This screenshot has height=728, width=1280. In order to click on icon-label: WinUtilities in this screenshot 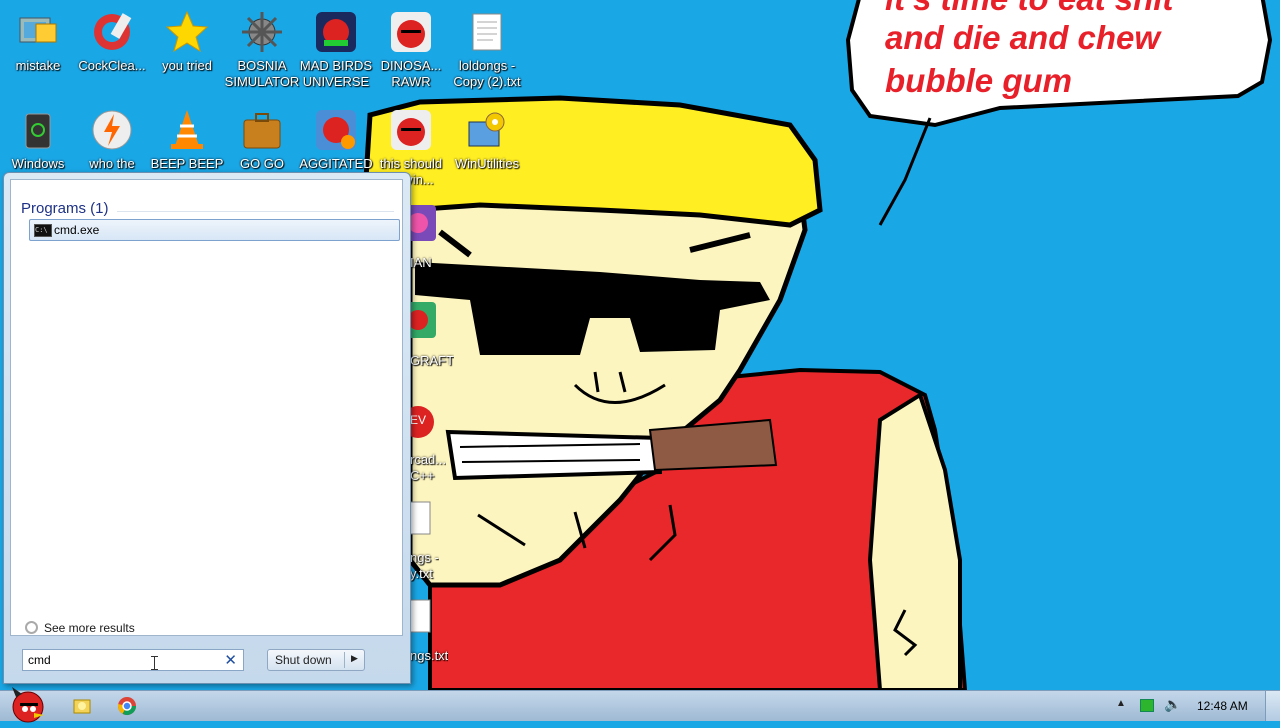, I will do `click(487, 163)`.